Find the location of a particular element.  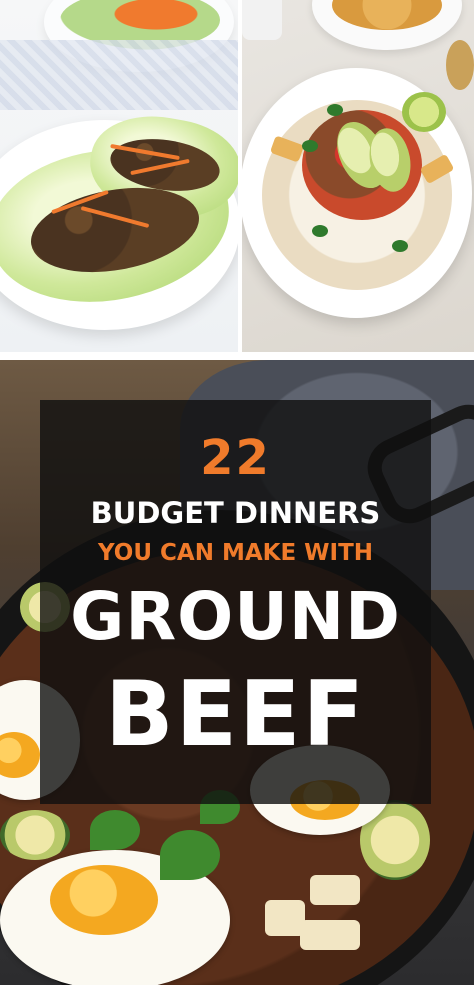

headline-line-1: BUDGET DINNERS is located at coordinates (235, 513).